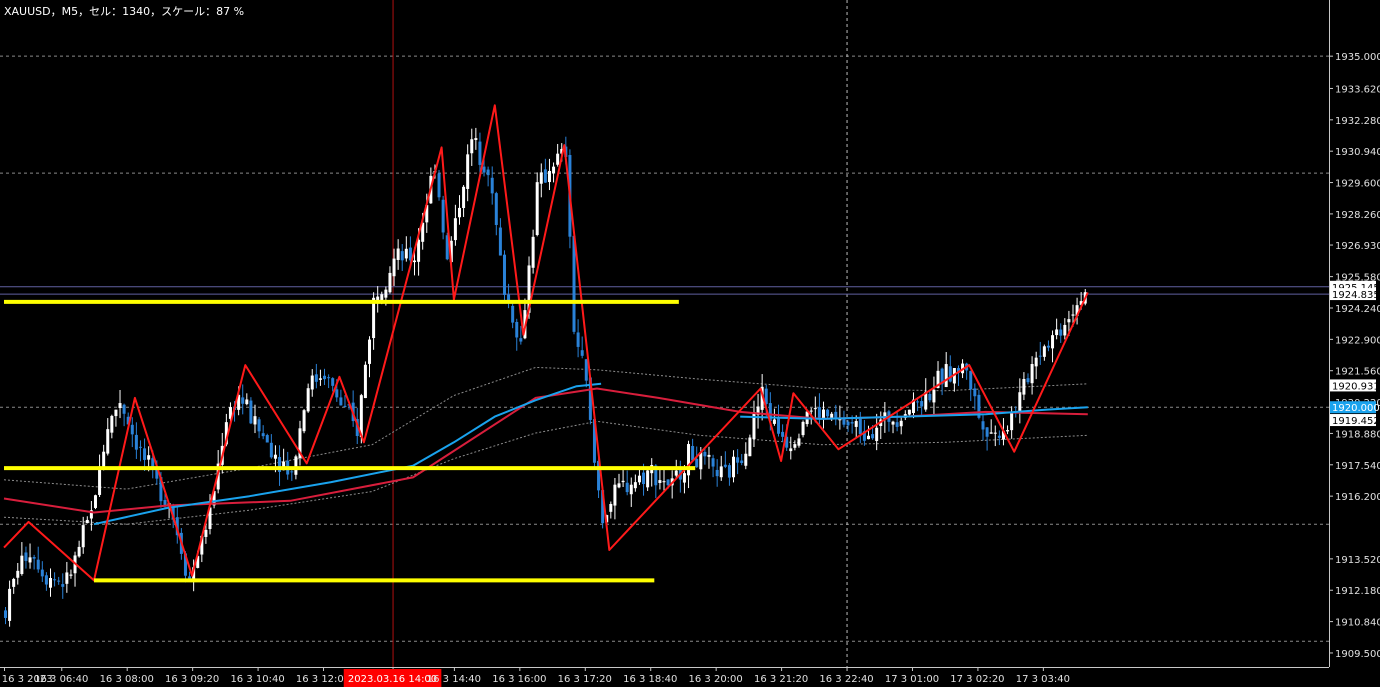 The height and width of the screenshot is (687, 1380). I want to click on y-tick-label: 1930.940, so click(1357, 152).